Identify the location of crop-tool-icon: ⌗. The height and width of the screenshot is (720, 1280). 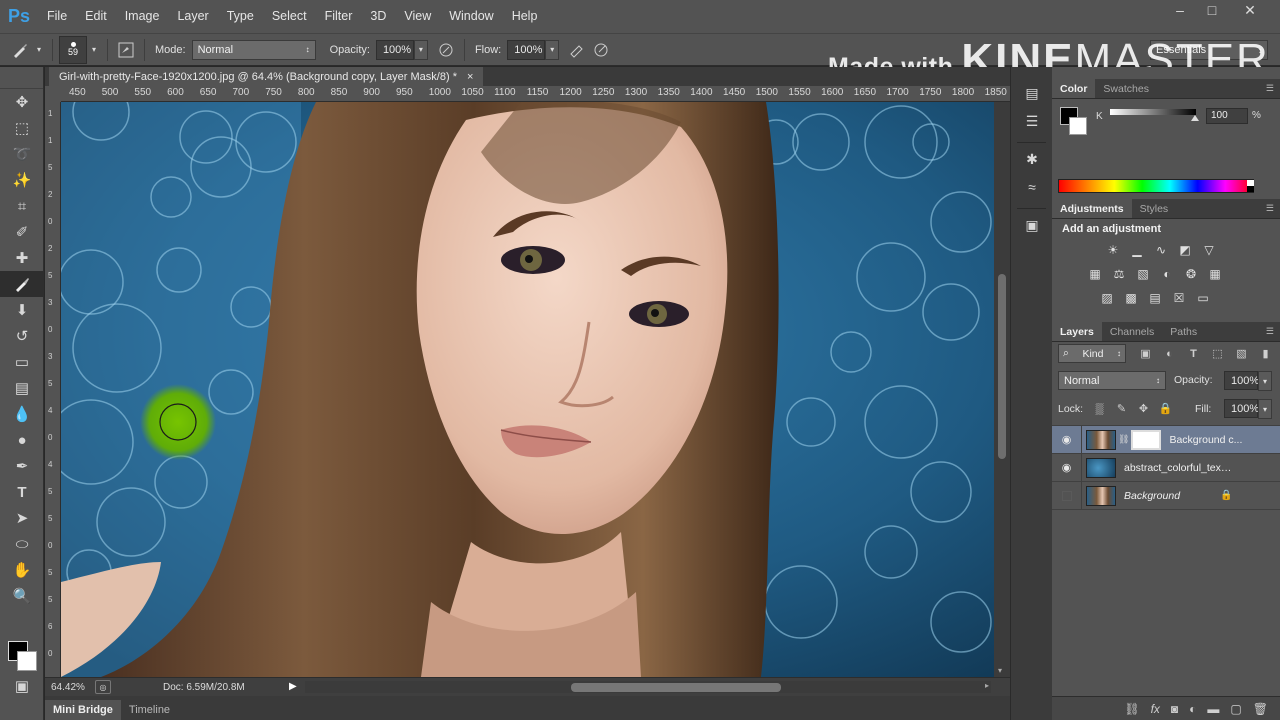
(22, 206).